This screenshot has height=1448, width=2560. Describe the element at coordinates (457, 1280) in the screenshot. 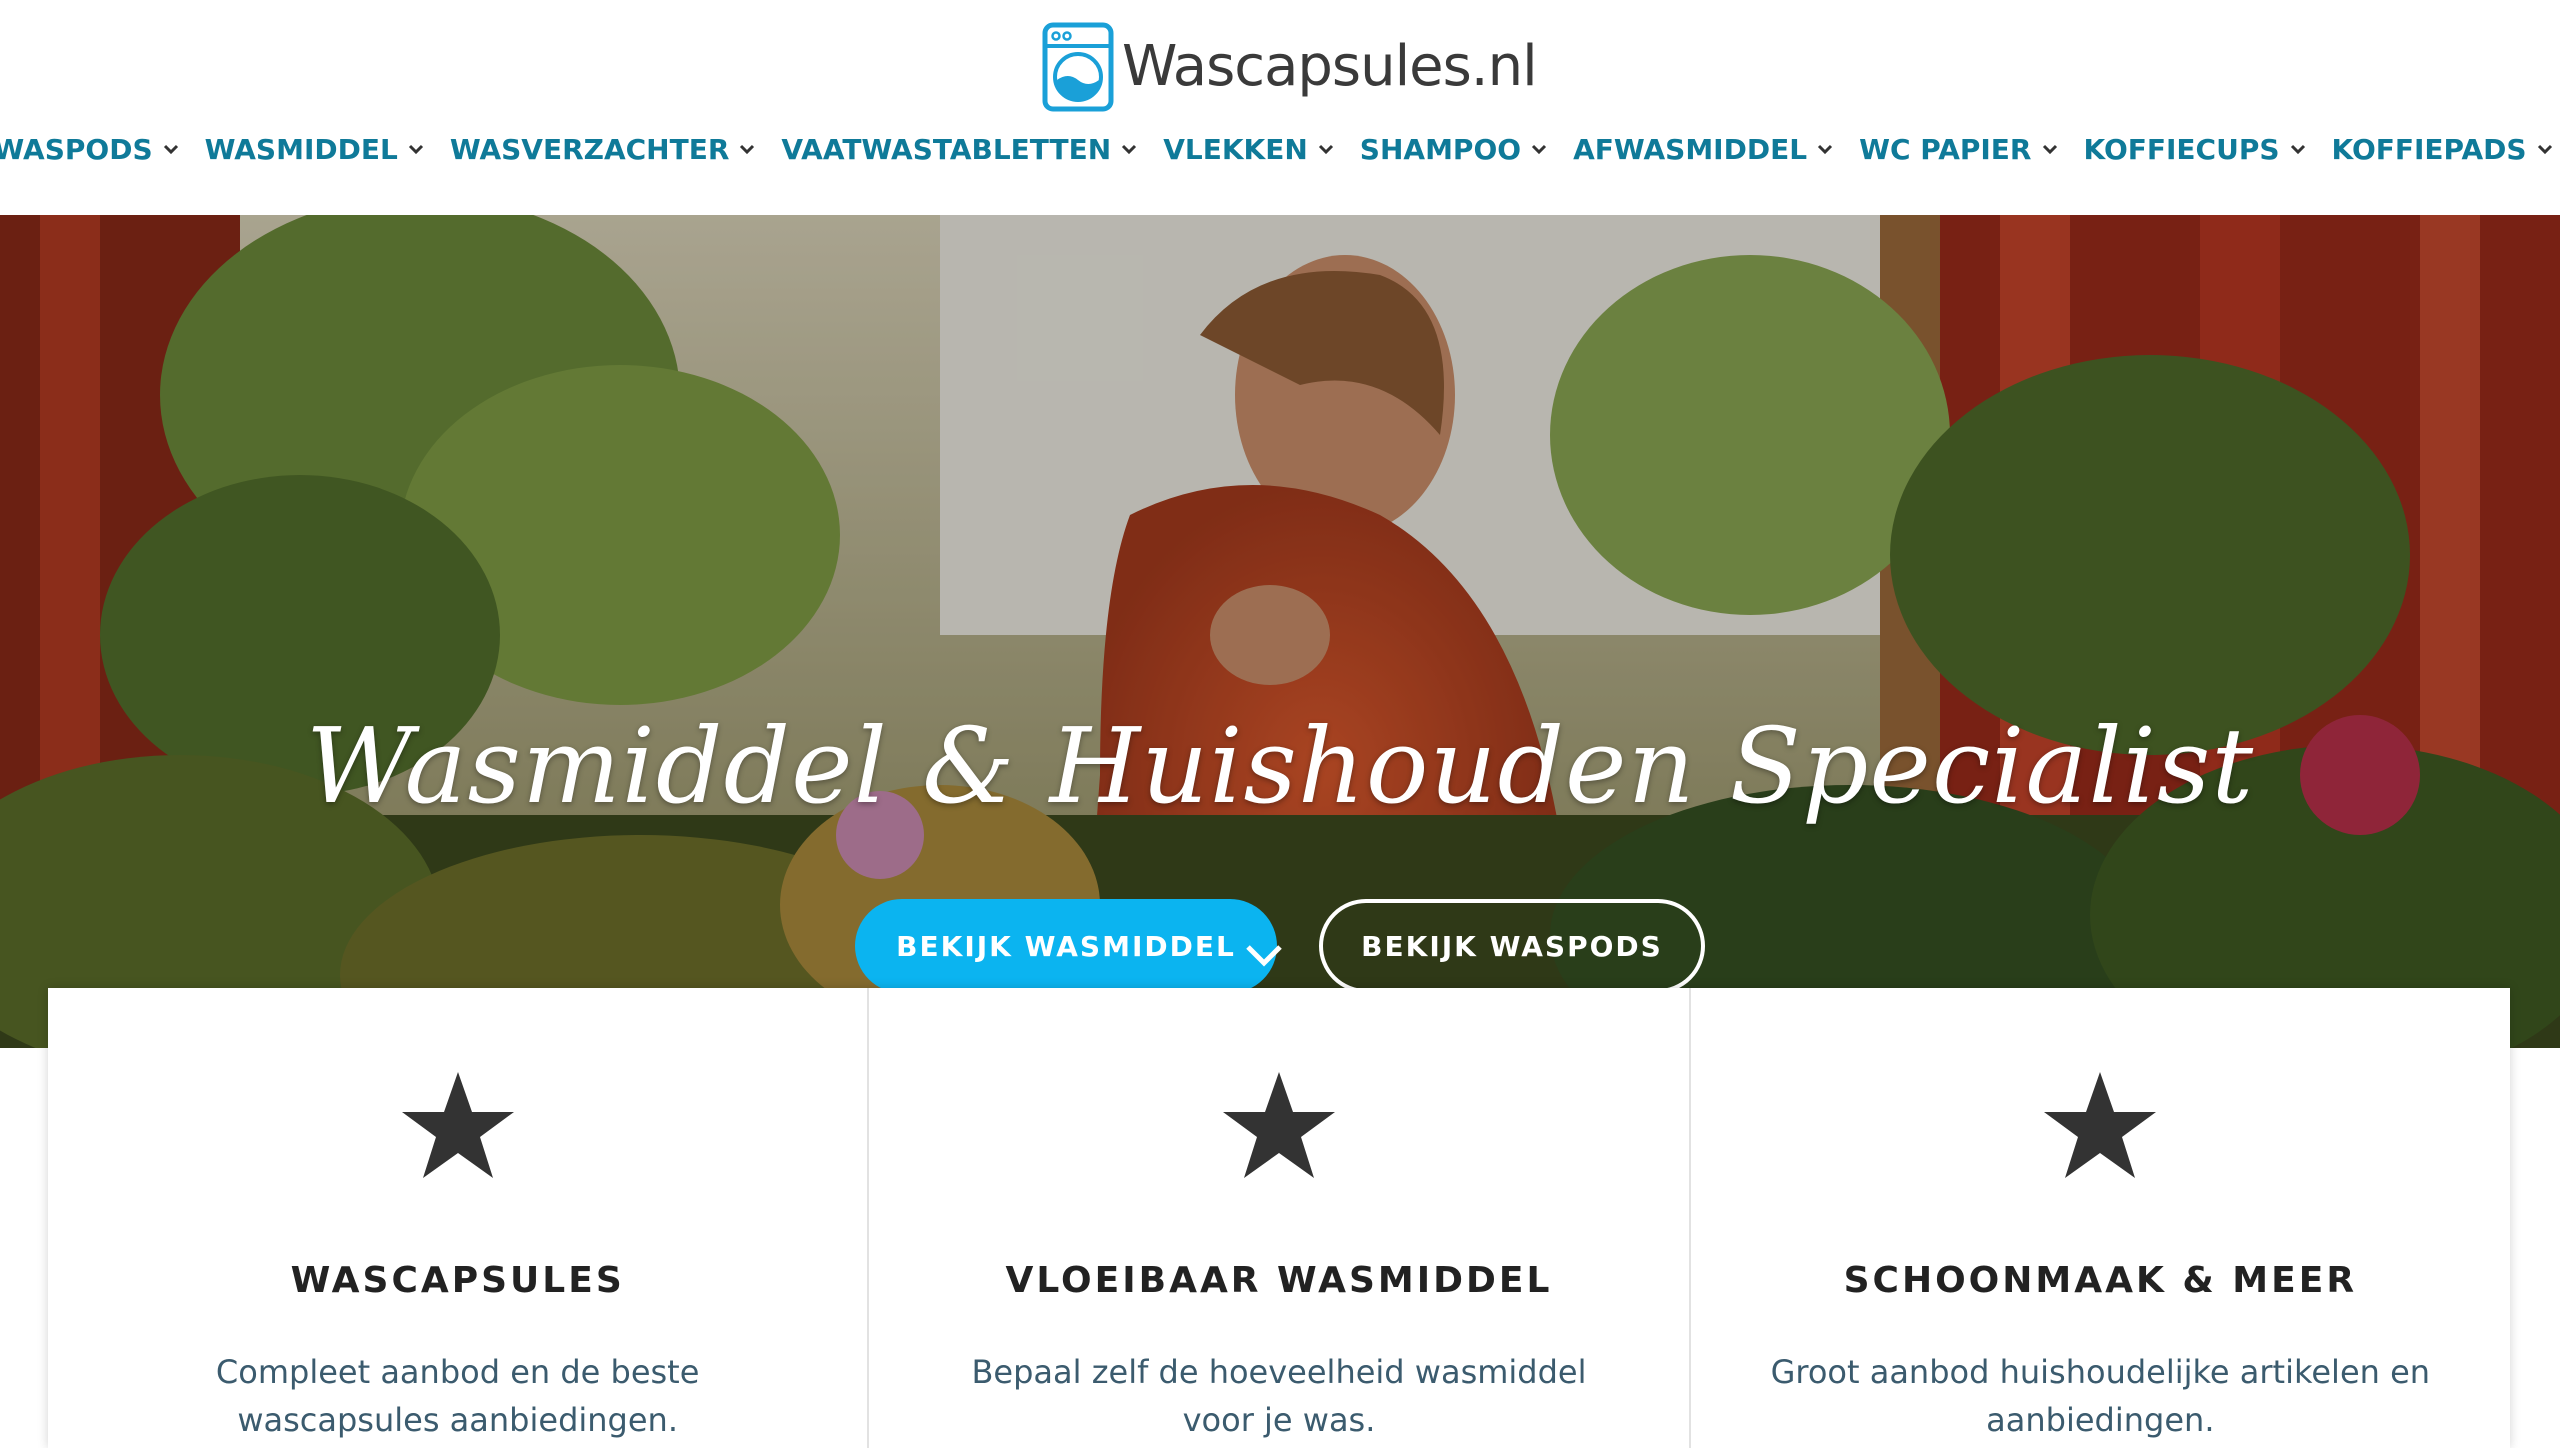

I see `feature-title: WASCAPSULES` at that location.